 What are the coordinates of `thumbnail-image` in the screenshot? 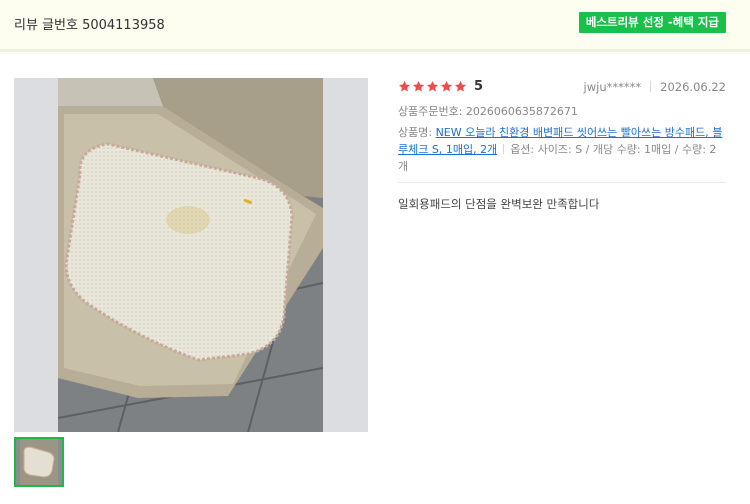 It's located at (39, 462).